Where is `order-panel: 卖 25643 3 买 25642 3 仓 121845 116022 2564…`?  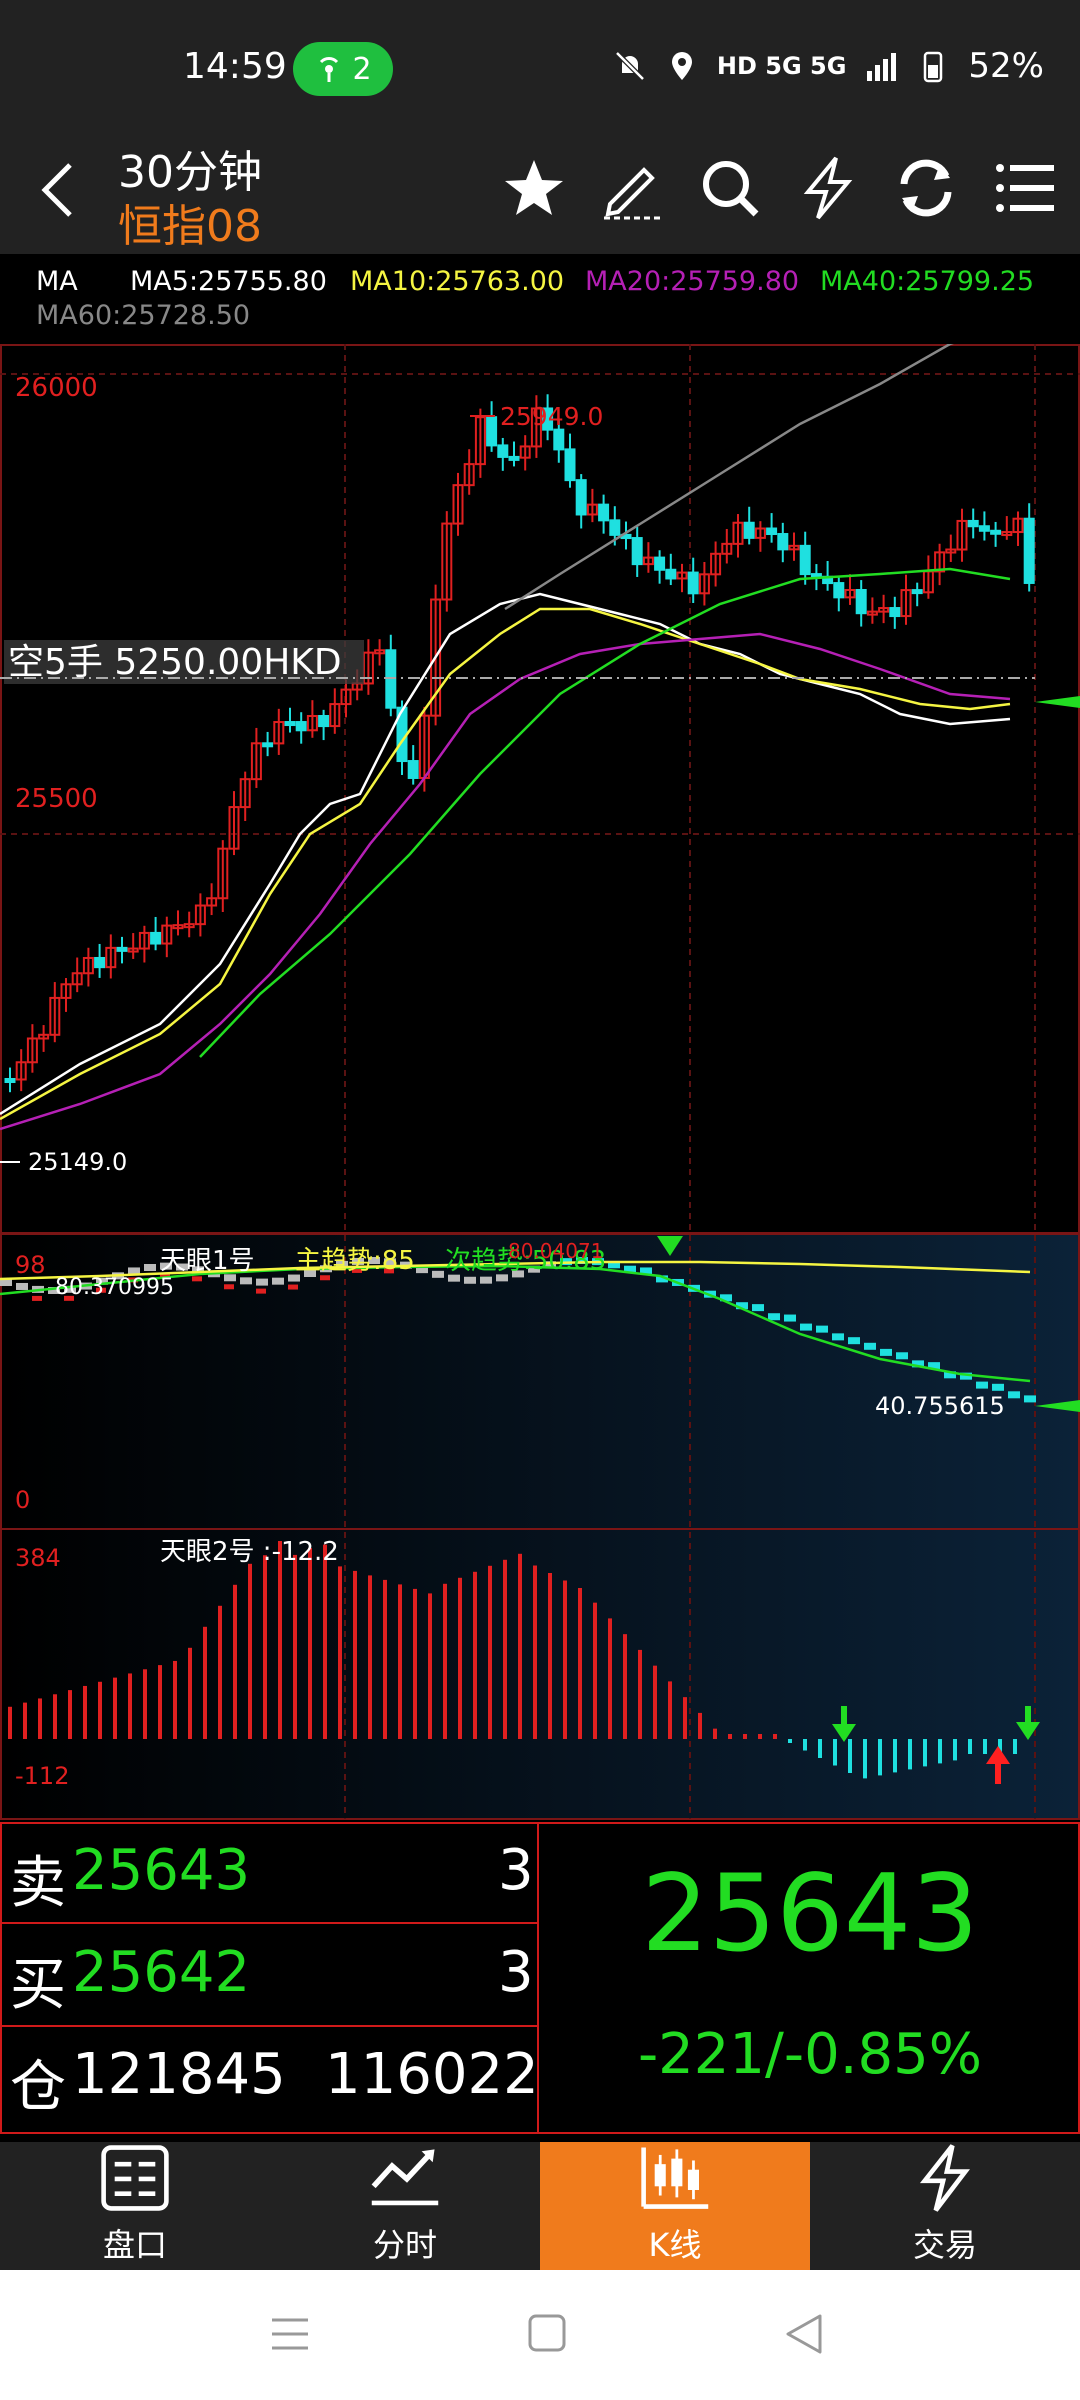 order-panel: 卖 25643 3 买 25642 3 仓 121845 116022 2564… is located at coordinates (540, 1978).